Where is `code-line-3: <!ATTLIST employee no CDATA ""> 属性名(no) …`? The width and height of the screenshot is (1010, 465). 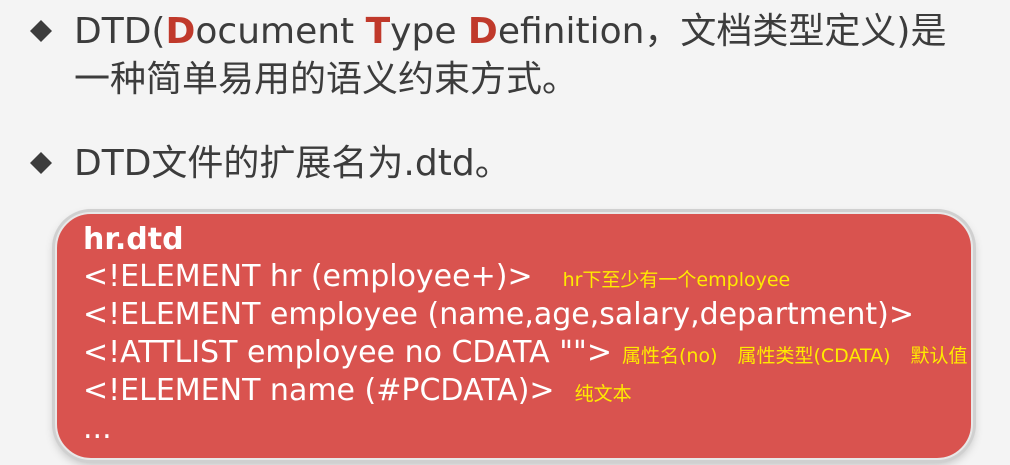
code-line-3: <!ATTLIST employee no CDATA ""> 属性名(no) … is located at coordinates (527, 353).